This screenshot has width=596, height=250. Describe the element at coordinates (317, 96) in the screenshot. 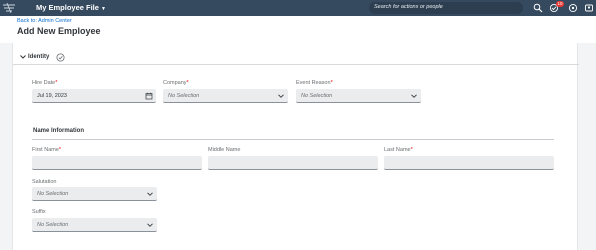

I see `event-reason-value: No Selection` at that location.